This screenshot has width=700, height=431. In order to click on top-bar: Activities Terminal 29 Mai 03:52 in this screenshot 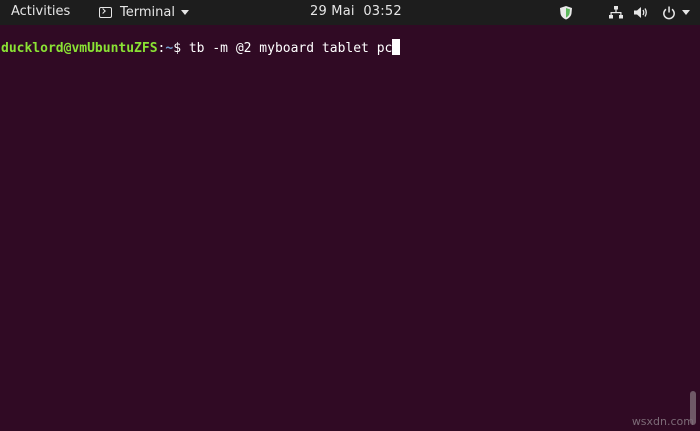, I will do `click(350, 12)`.